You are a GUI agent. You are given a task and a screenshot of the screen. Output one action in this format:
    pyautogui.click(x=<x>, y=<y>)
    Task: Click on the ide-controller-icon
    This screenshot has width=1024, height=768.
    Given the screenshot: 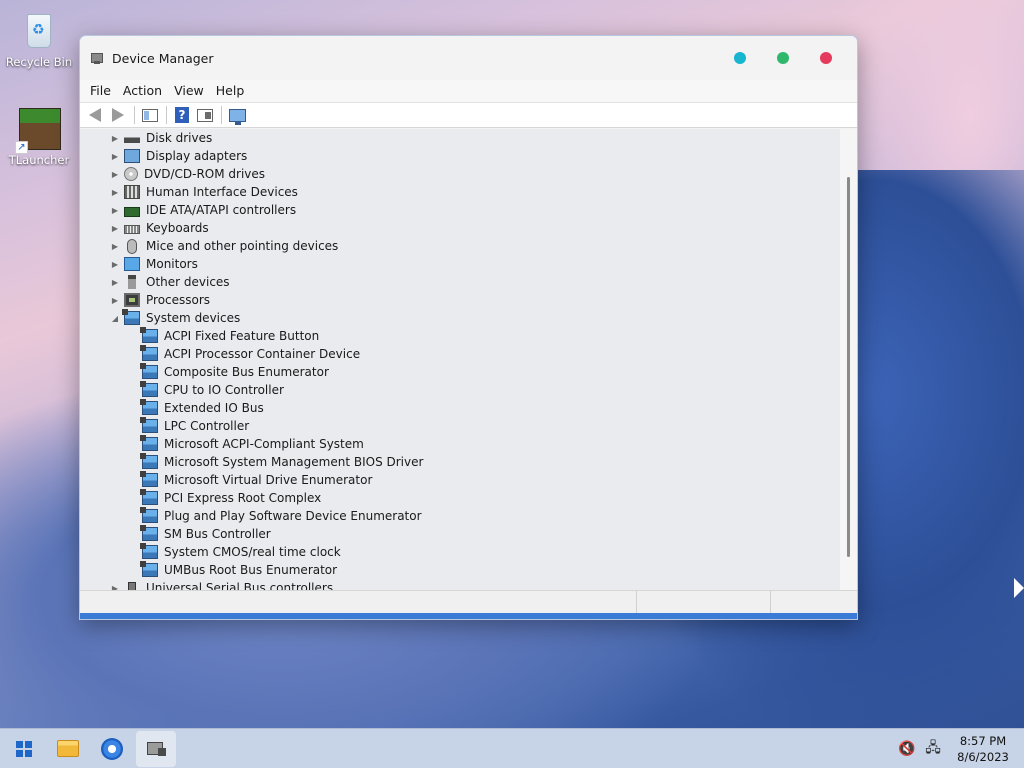 What is the action you would take?
    pyautogui.click(x=132, y=212)
    